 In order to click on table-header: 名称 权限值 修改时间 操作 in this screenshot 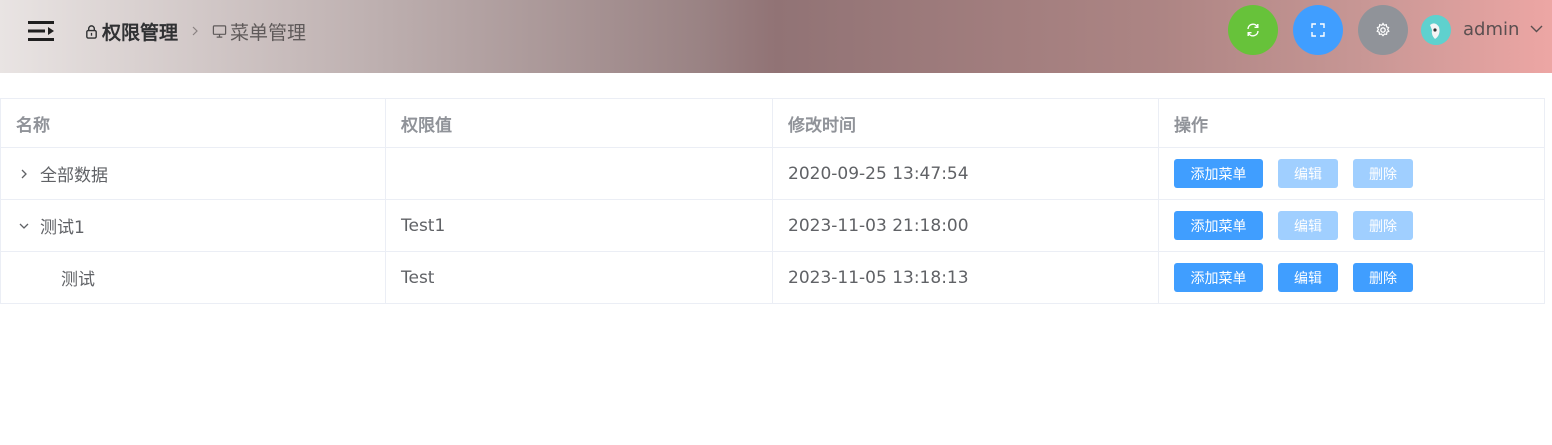, I will do `click(772, 123)`.